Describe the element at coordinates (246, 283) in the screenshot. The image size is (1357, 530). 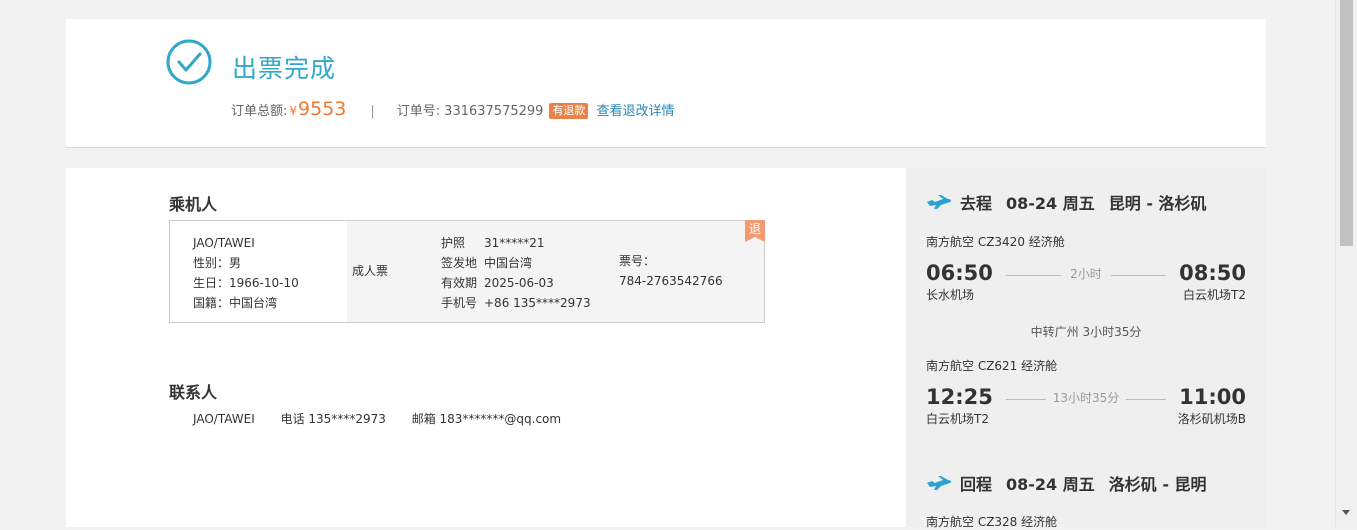
I see `passenger-birthday: 生日：1966-10-10` at that location.